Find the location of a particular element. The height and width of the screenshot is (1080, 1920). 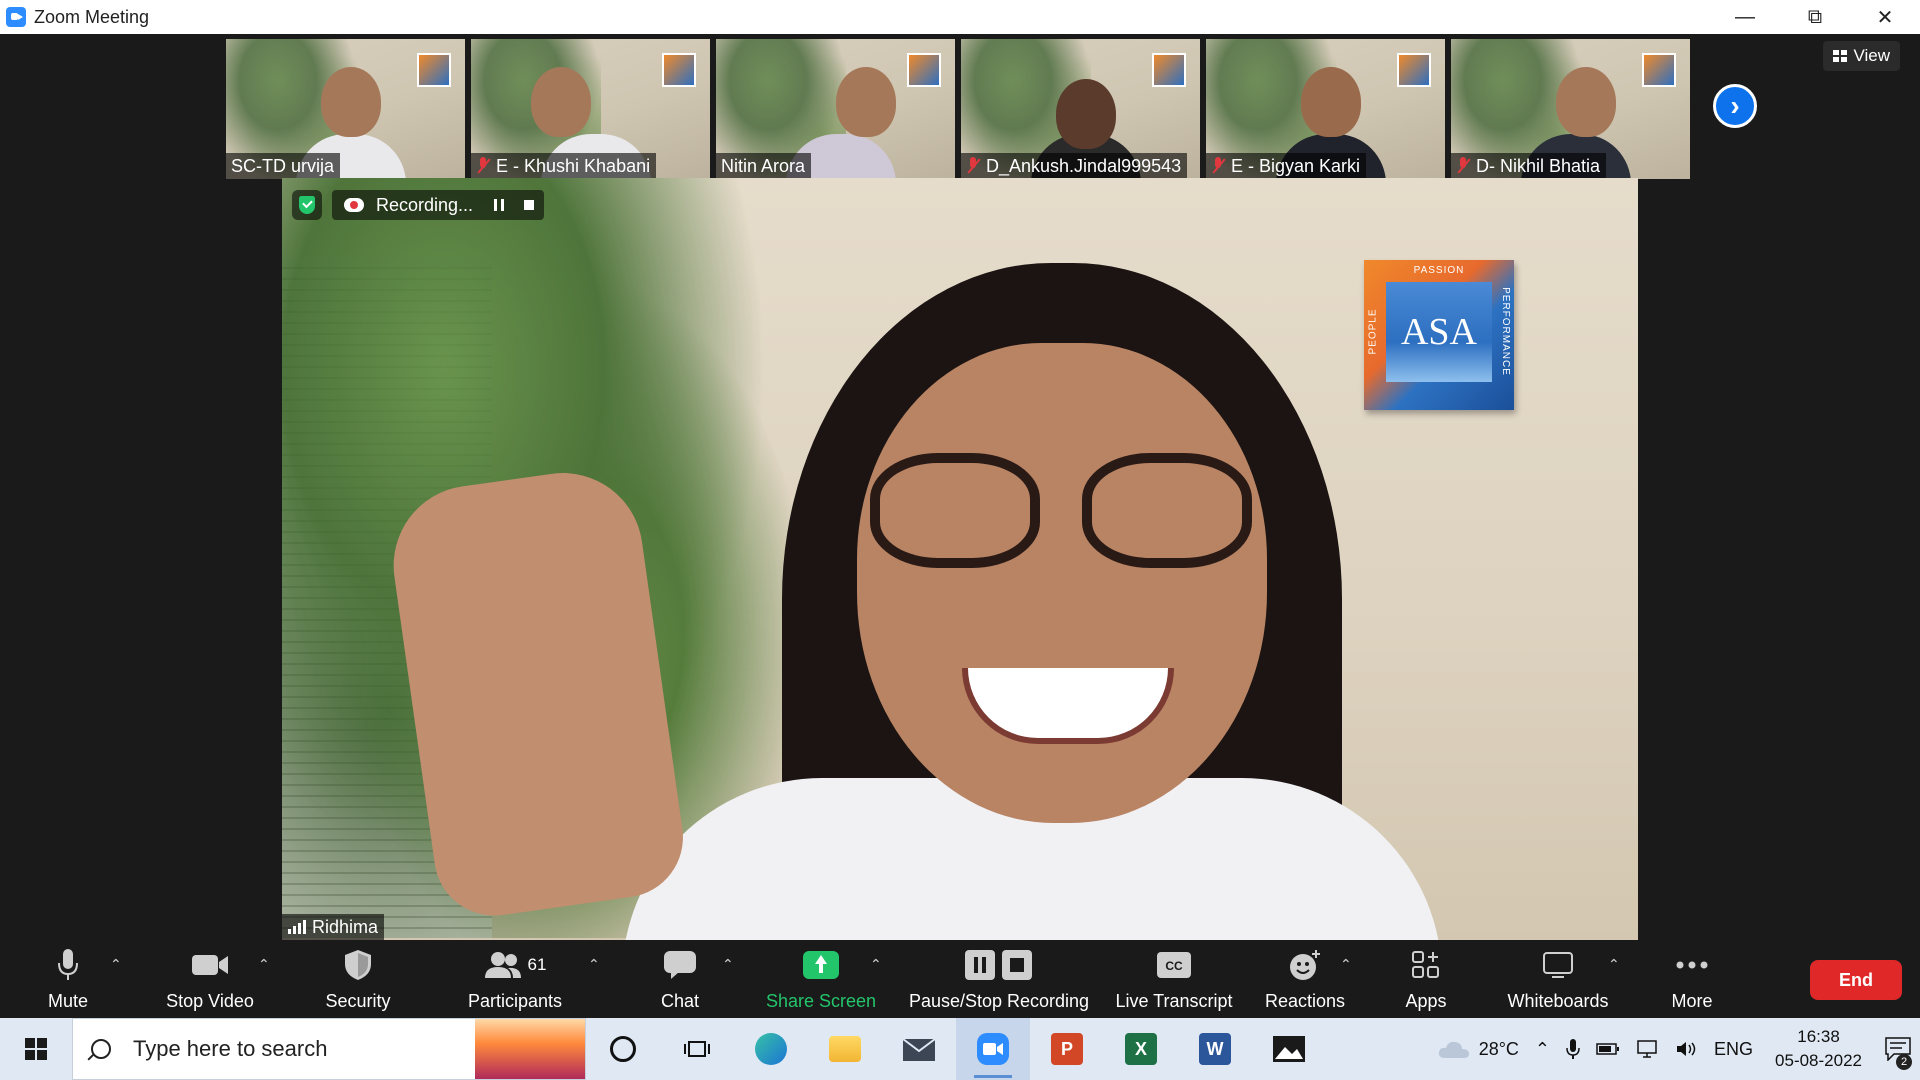

participant-name: SC-TD urvija is located at coordinates (283, 165).